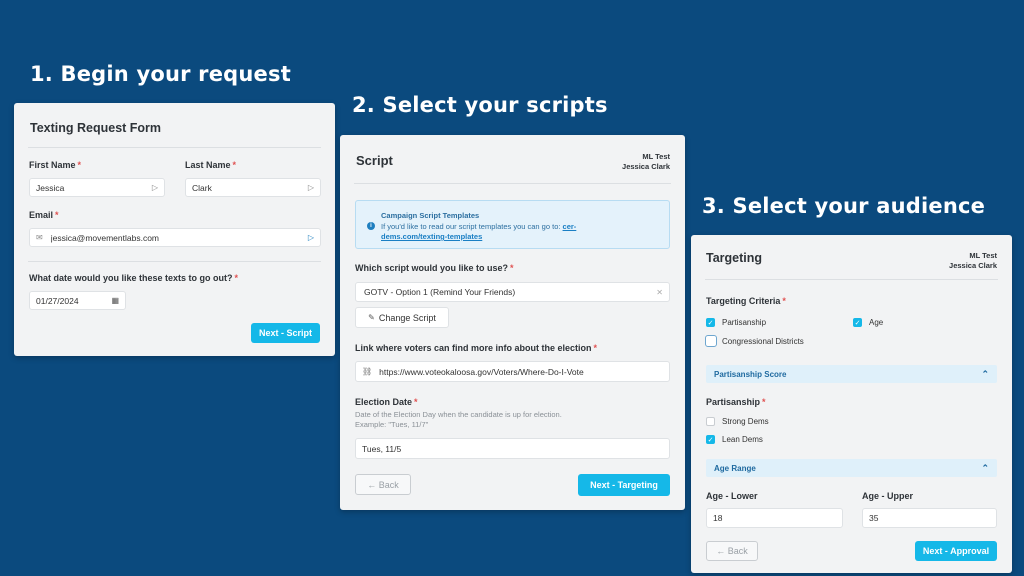 The height and width of the screenshot is (576, 1024). I want to click on email-label: Email *, so click(44, 215).